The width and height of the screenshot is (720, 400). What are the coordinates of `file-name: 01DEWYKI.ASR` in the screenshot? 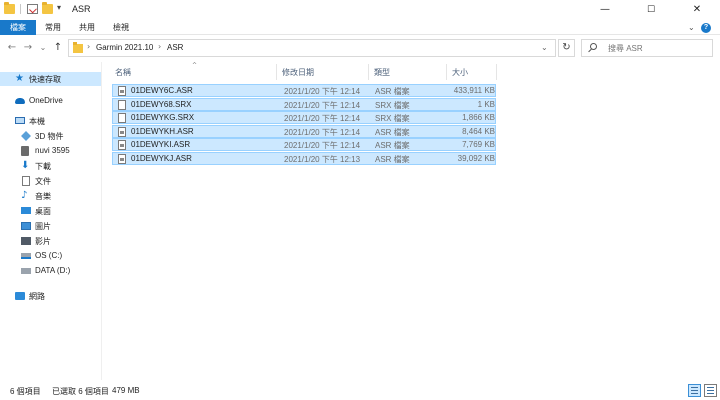 It's located at (161, 144).